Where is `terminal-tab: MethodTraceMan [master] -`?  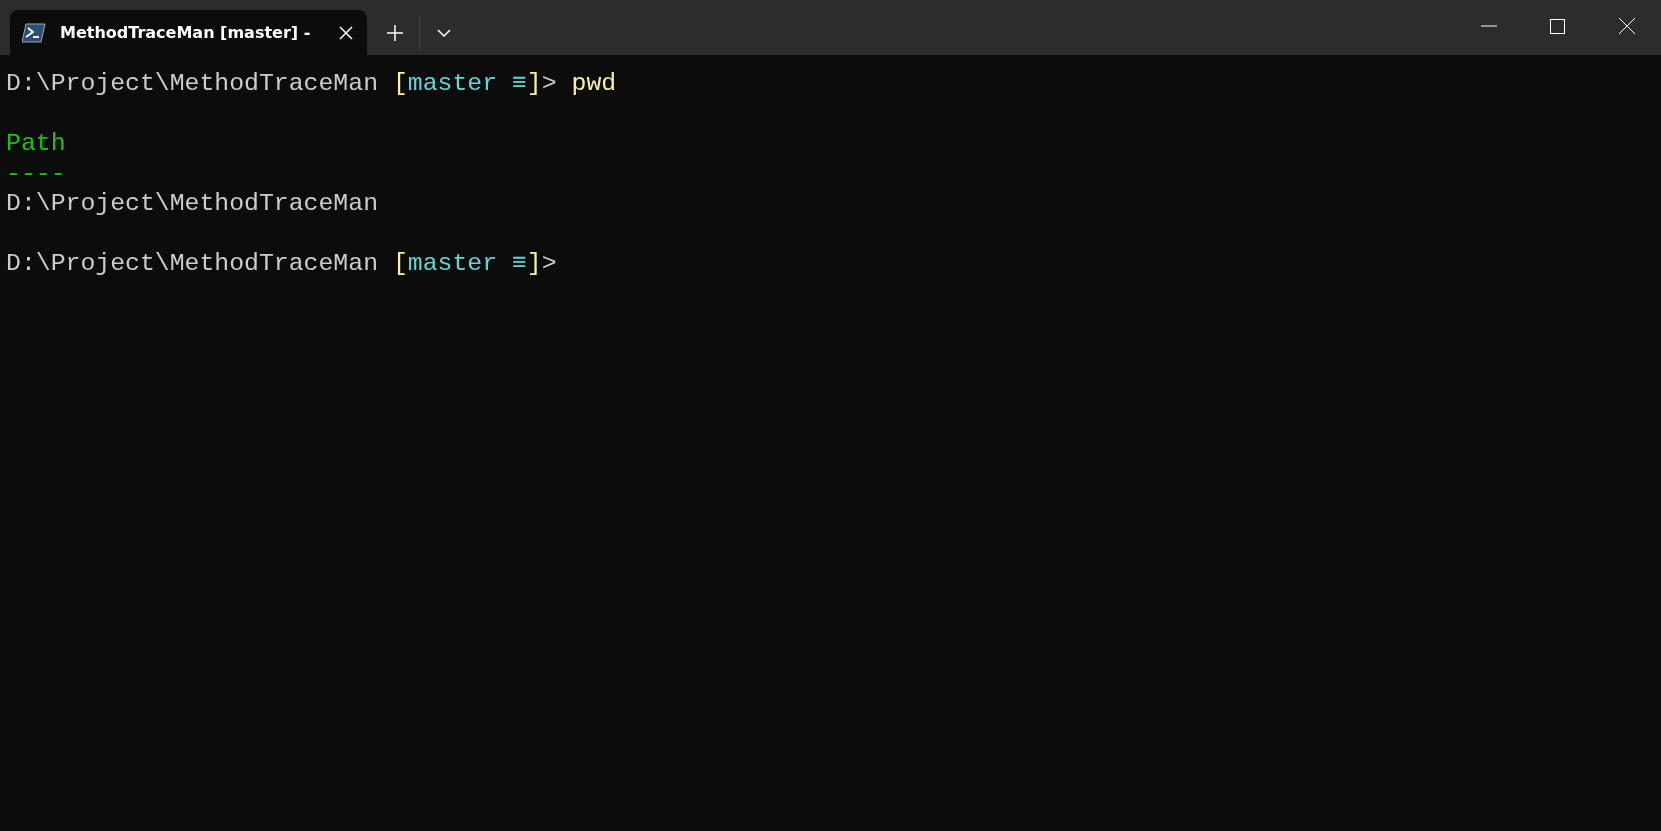 terminal-tab: MethodTraceMan [master] - is located at coordinates (188, 32).